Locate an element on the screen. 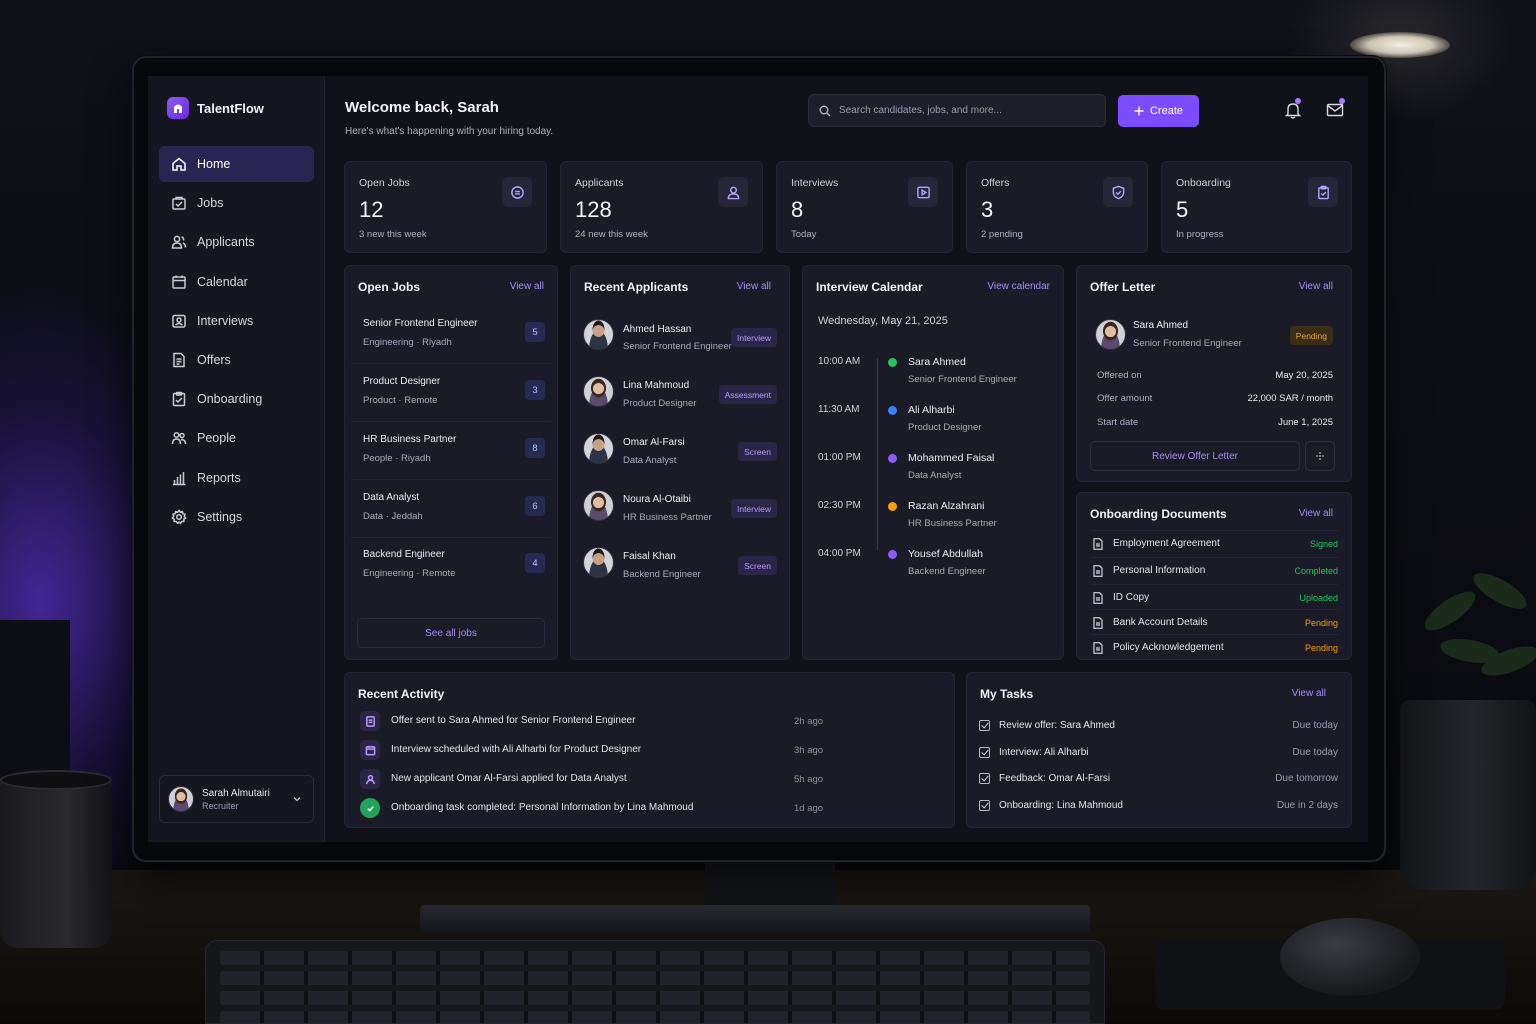 The height and width of the screenshot is (1024, 1536). document-row: Bank Account Details Pending is located at coordinates (1214, 622).